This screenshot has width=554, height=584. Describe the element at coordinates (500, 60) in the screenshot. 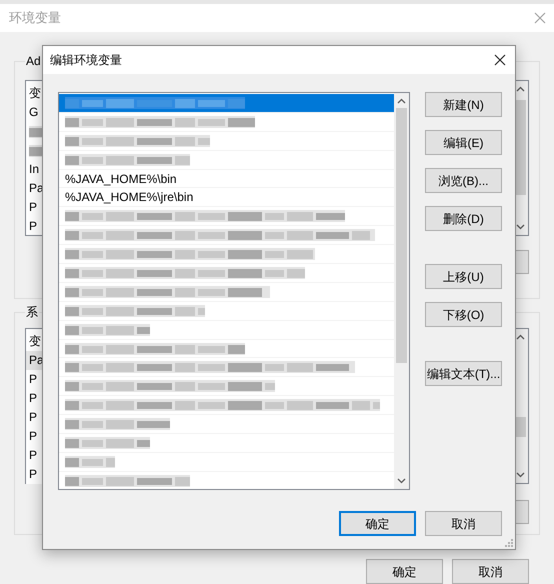

I see `close-icon` at that location.